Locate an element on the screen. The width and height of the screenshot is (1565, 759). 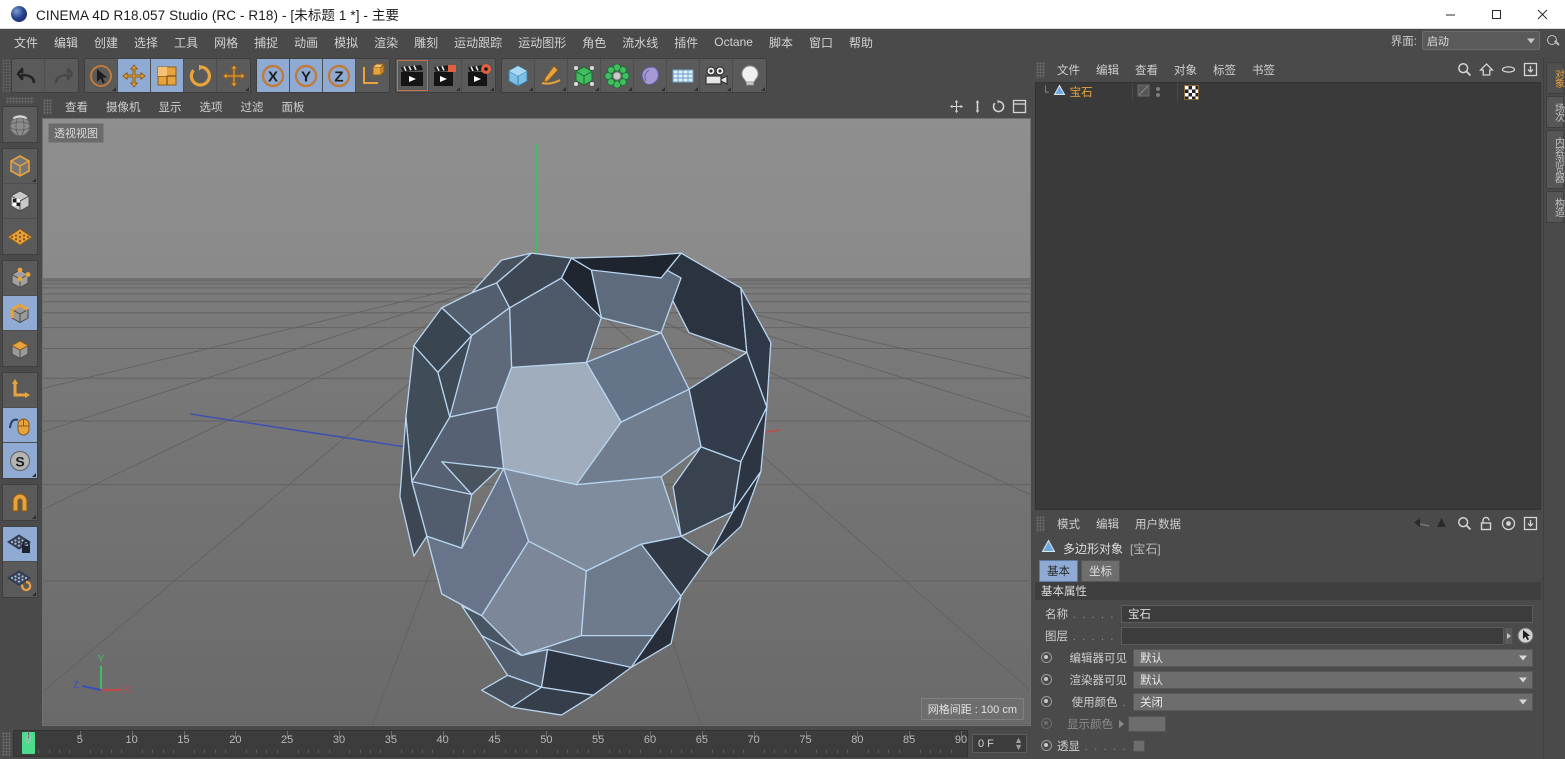
scale-view-icon is located at coordinates (977, 106).